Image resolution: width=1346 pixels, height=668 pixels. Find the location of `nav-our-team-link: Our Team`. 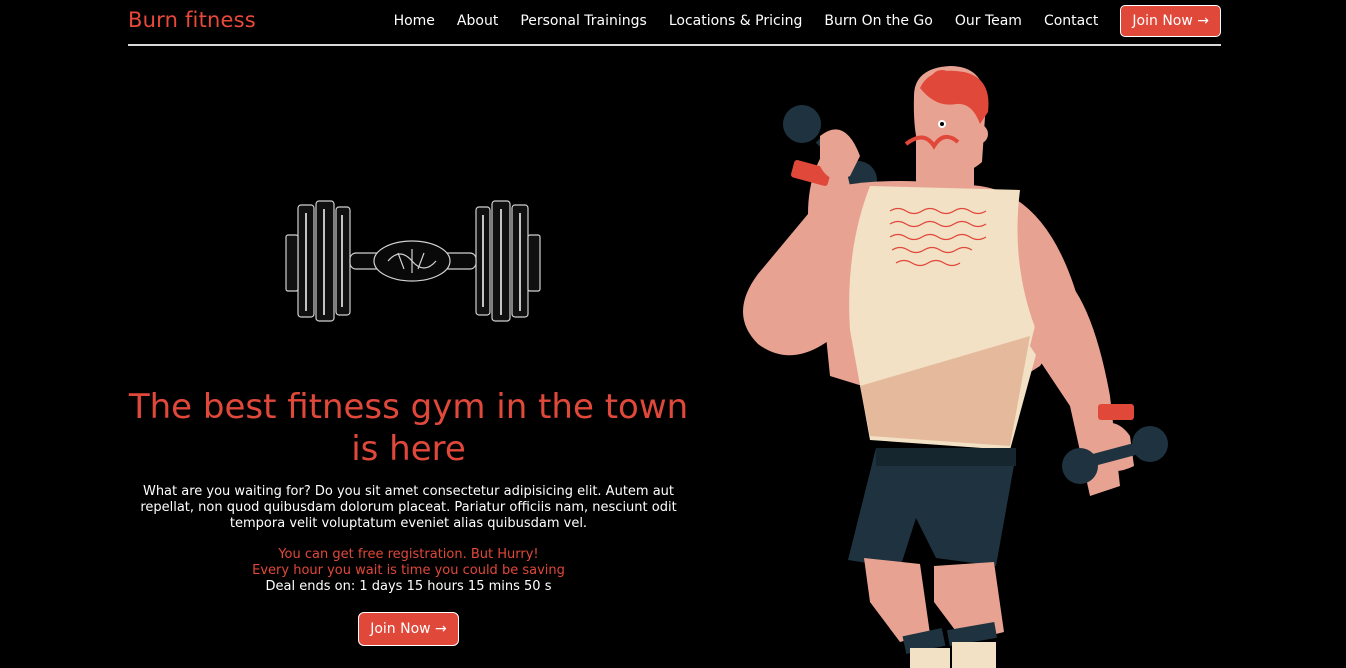

nav-our-team-link: Our Team is located at coordinates (988, 21).